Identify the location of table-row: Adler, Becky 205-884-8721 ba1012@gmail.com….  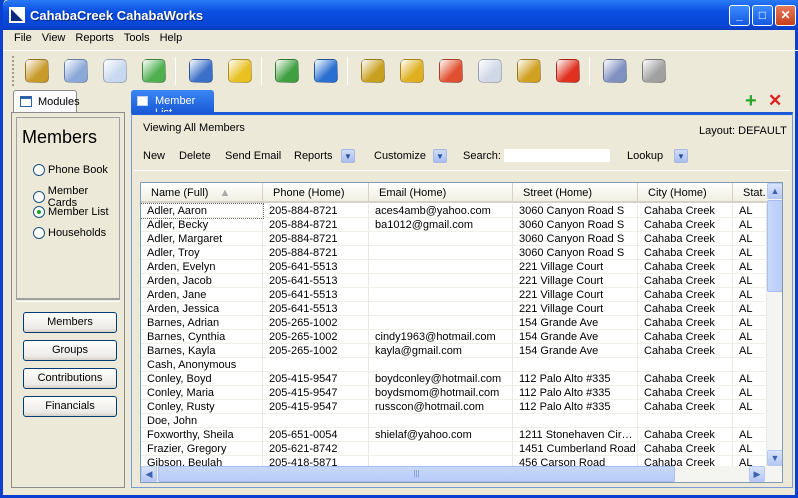
(454, 225).